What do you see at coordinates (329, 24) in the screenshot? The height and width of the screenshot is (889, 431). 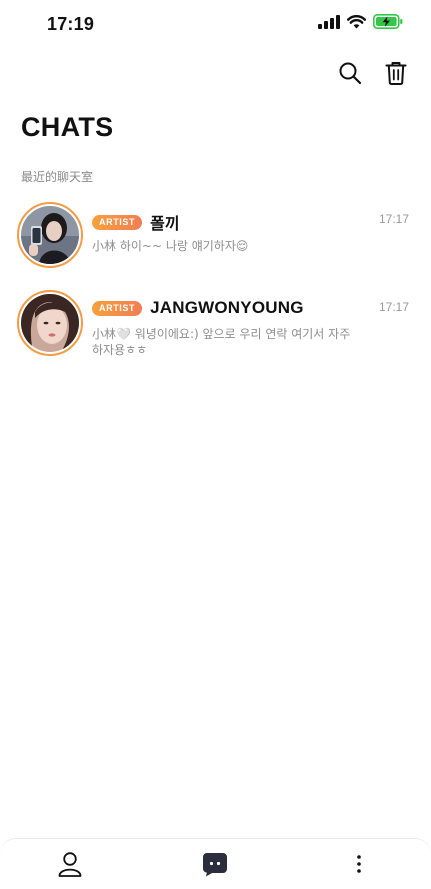 I see `signal-icon` at bounding box center [329, 24].